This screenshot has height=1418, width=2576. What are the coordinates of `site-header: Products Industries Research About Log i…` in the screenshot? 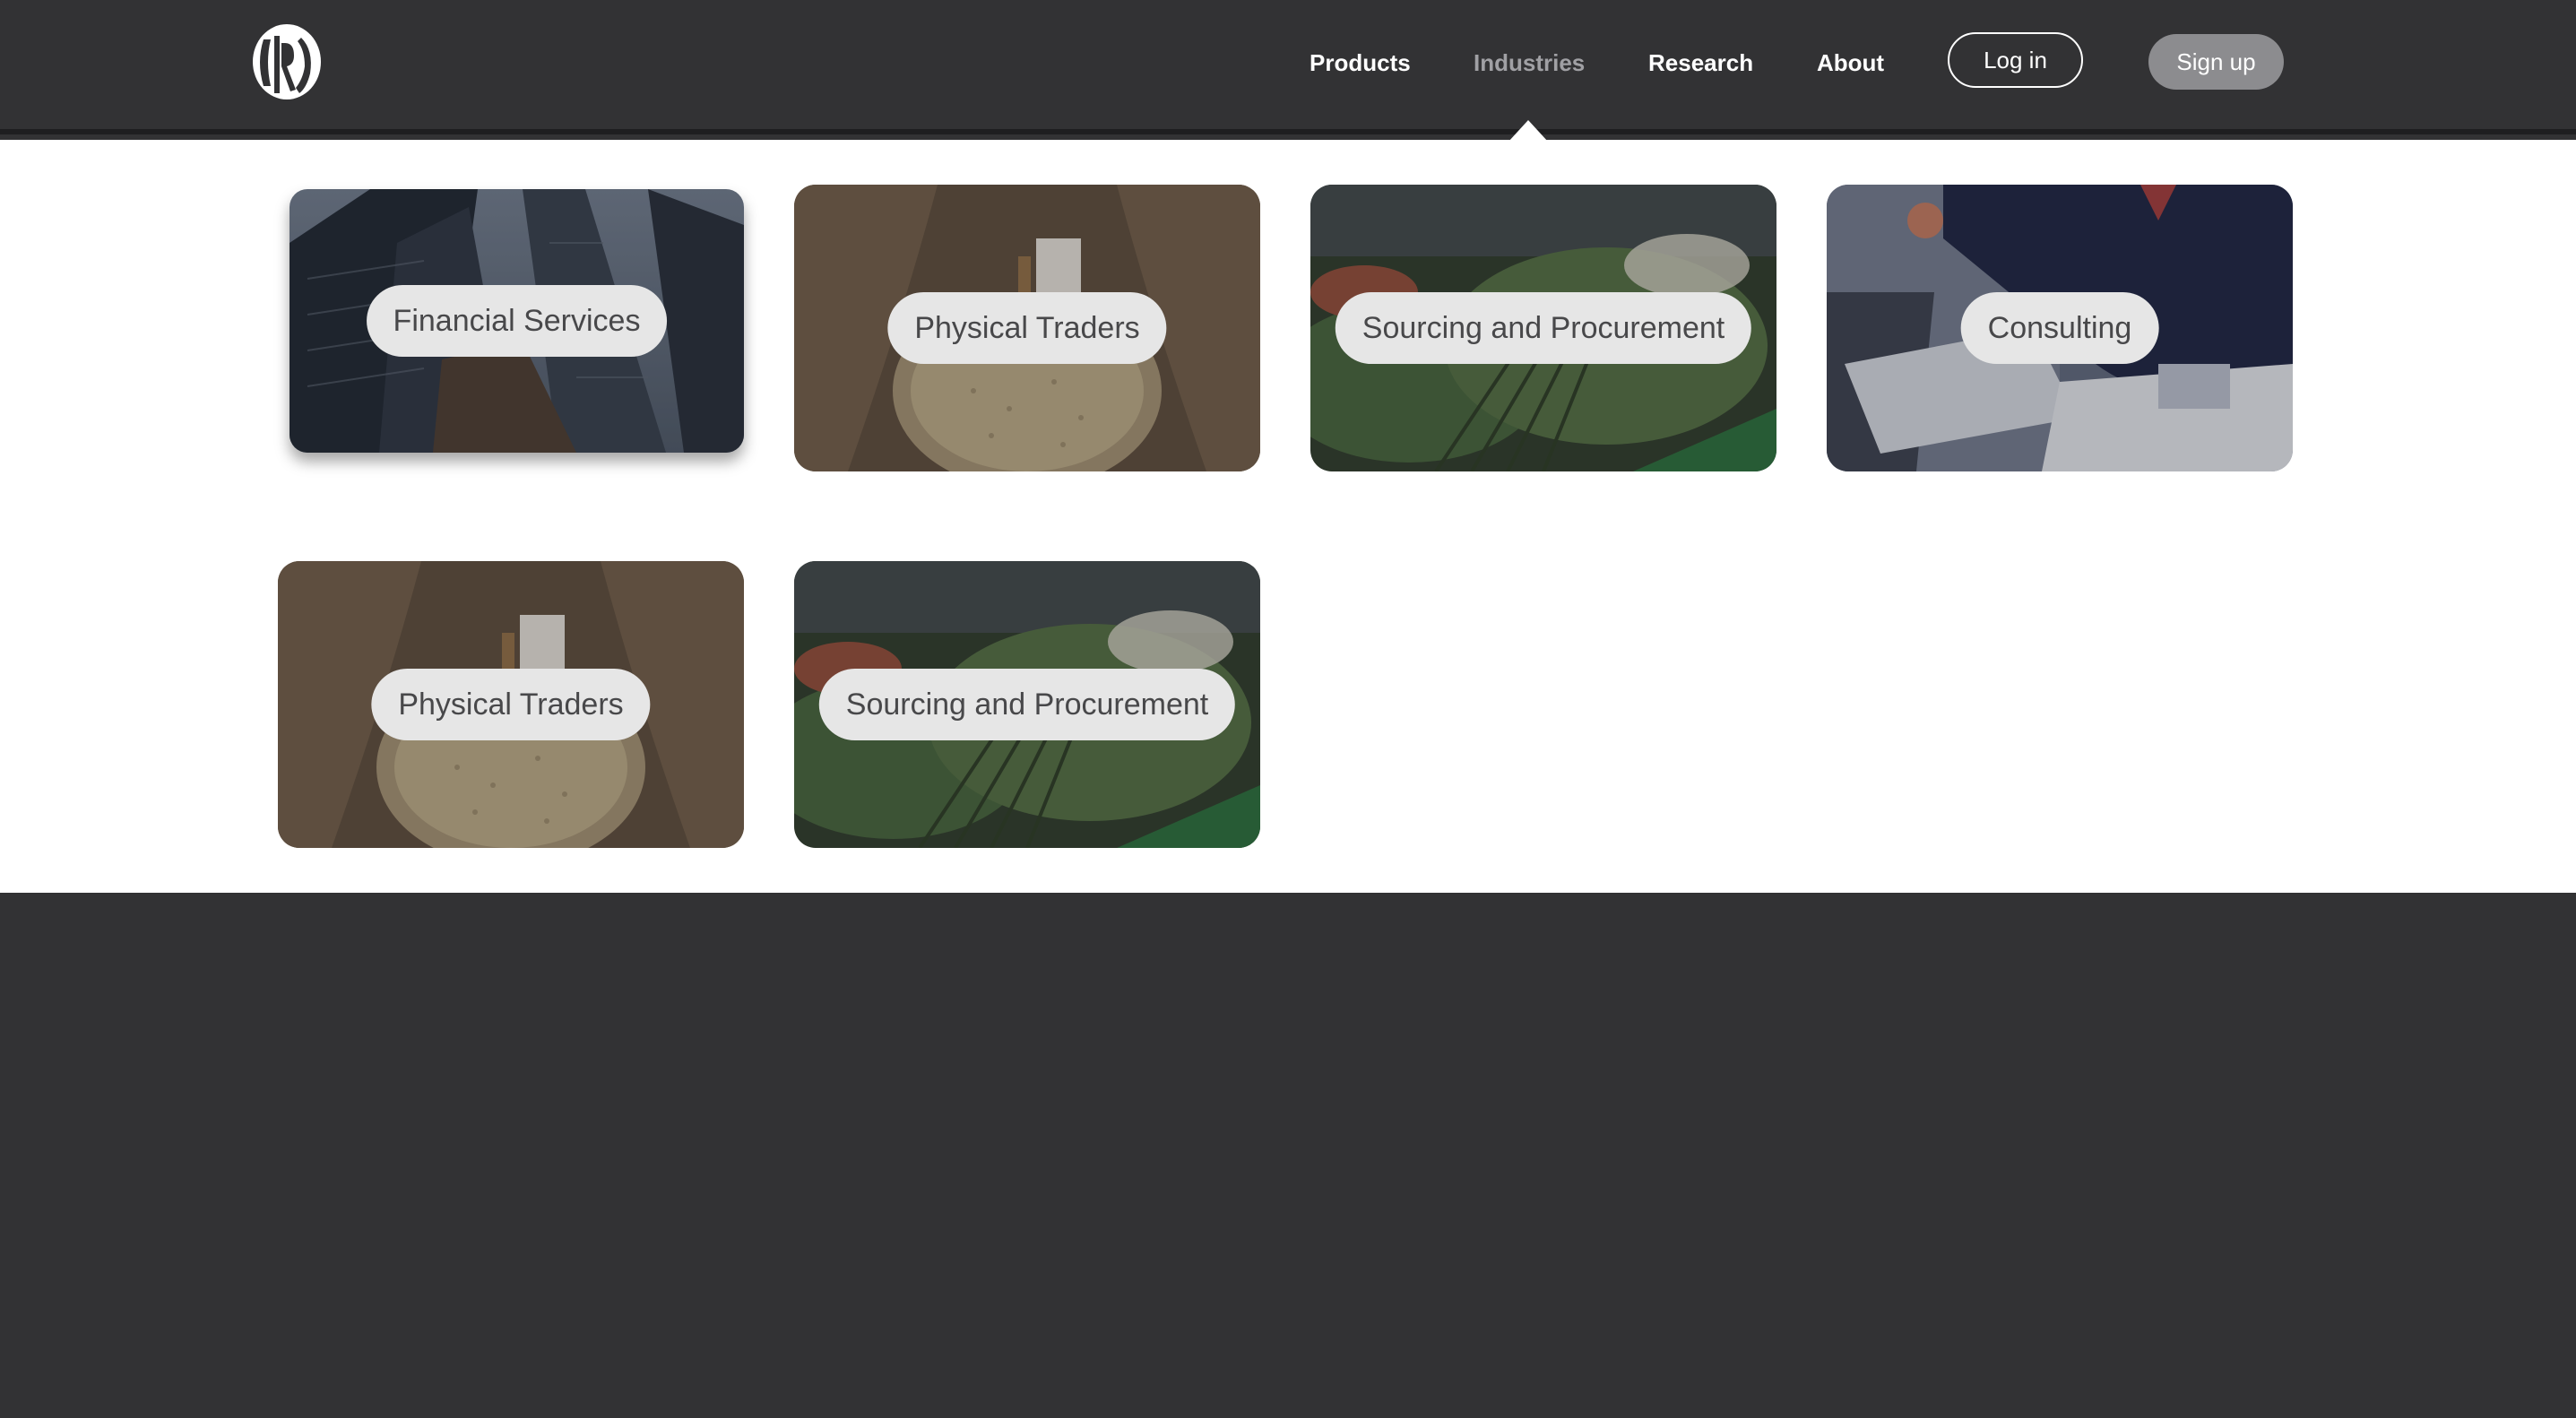 It's located at (1288, 67).